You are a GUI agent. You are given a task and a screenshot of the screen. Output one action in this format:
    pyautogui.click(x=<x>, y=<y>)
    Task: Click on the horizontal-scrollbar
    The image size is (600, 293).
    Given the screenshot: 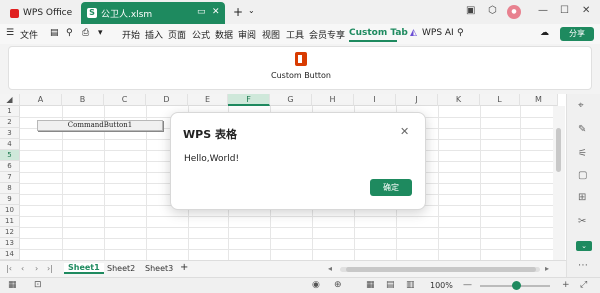 What is the action you would take?
    pyautogui.click(x=440, y=269)
    